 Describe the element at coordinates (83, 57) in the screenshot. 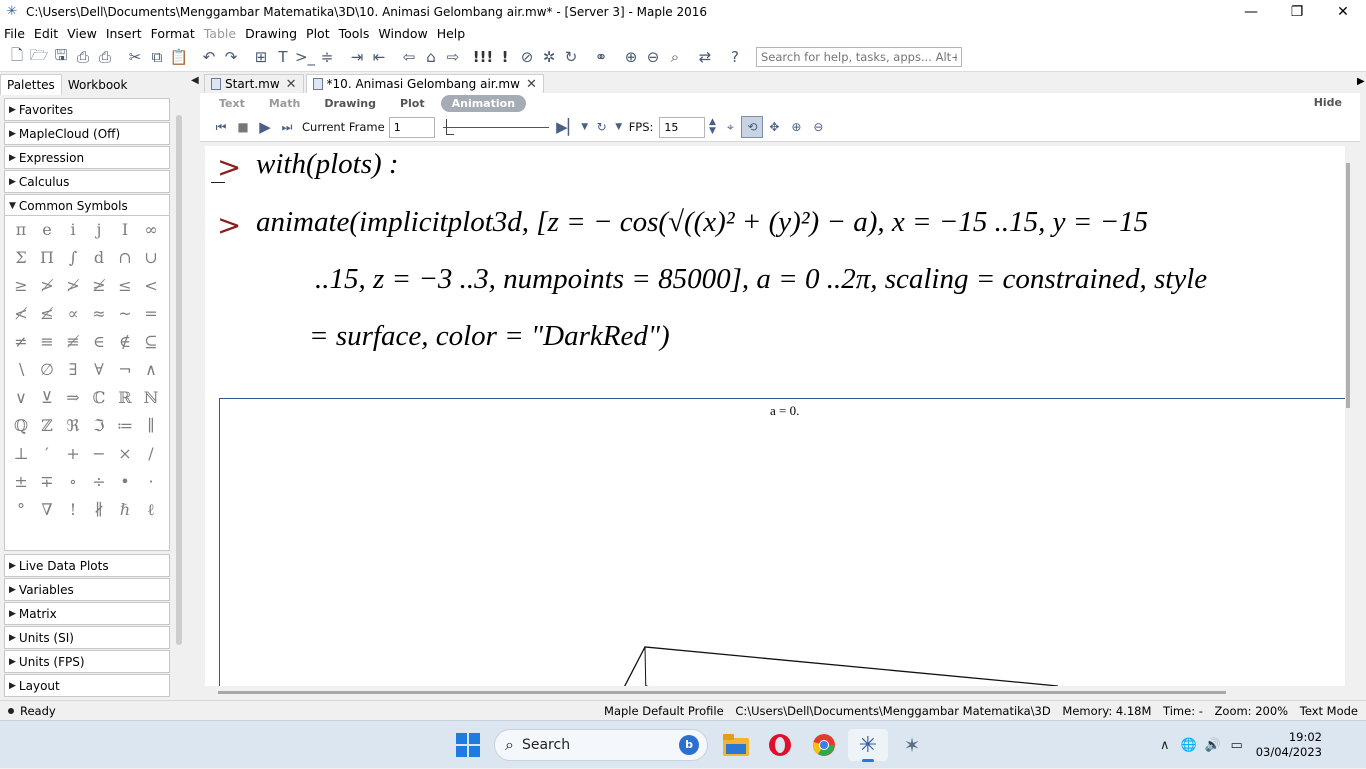

I see `print-icon: ⎙` at that location.